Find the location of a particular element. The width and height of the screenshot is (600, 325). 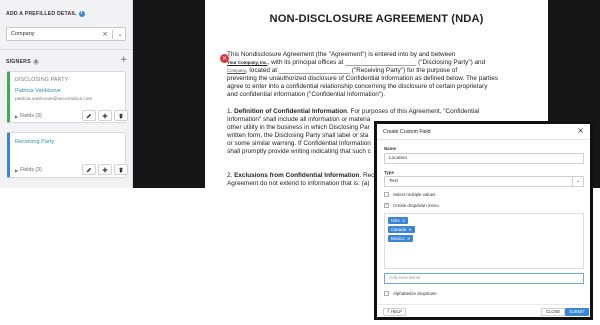

dropdown-item-tag: USA ✕ is located at coordinates (398, 220).